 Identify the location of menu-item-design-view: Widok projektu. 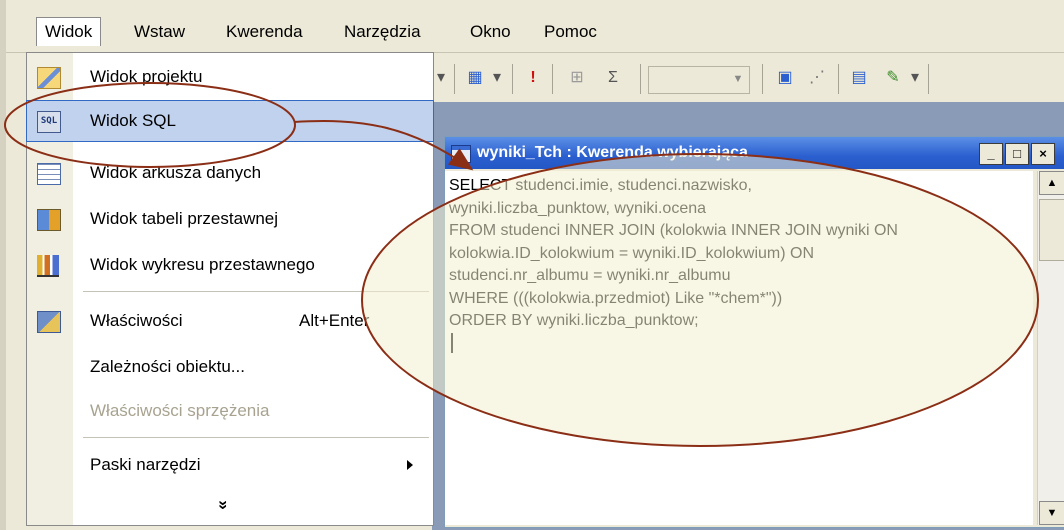
(230, 77).